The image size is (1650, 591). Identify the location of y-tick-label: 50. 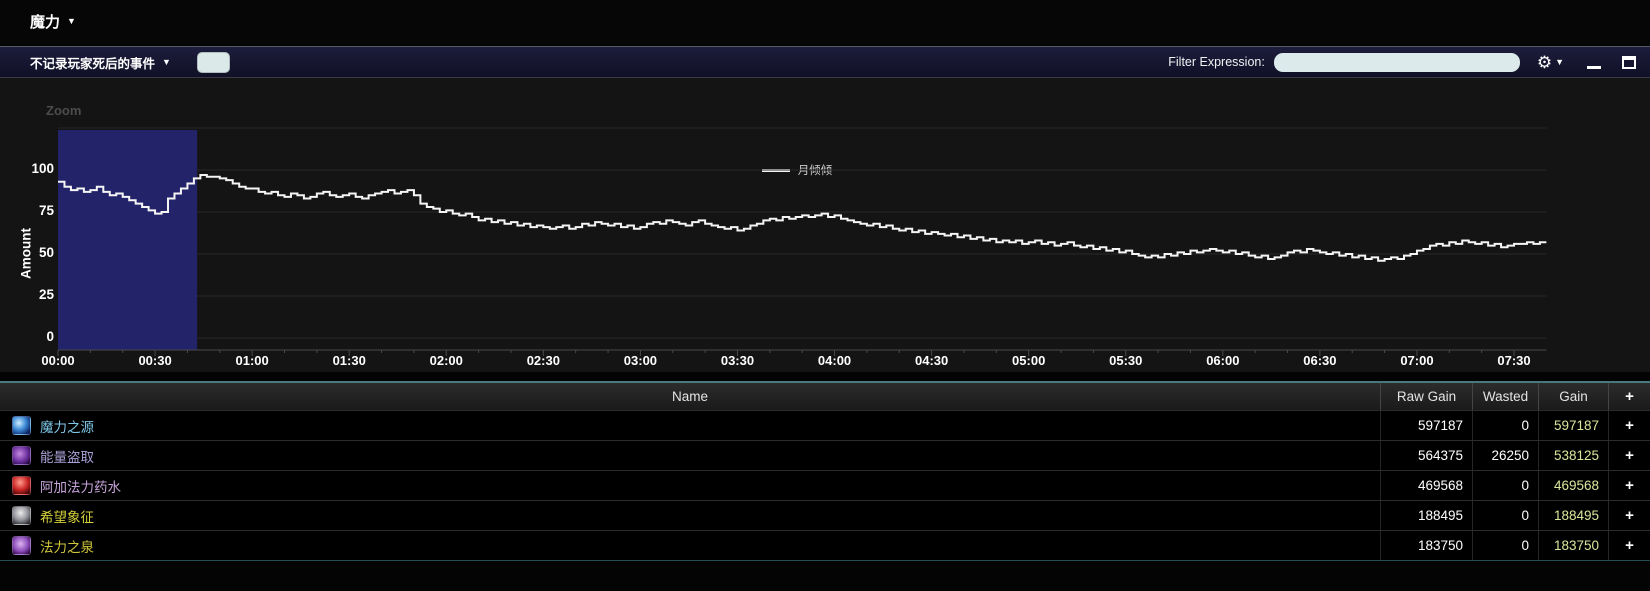
(46, 252).